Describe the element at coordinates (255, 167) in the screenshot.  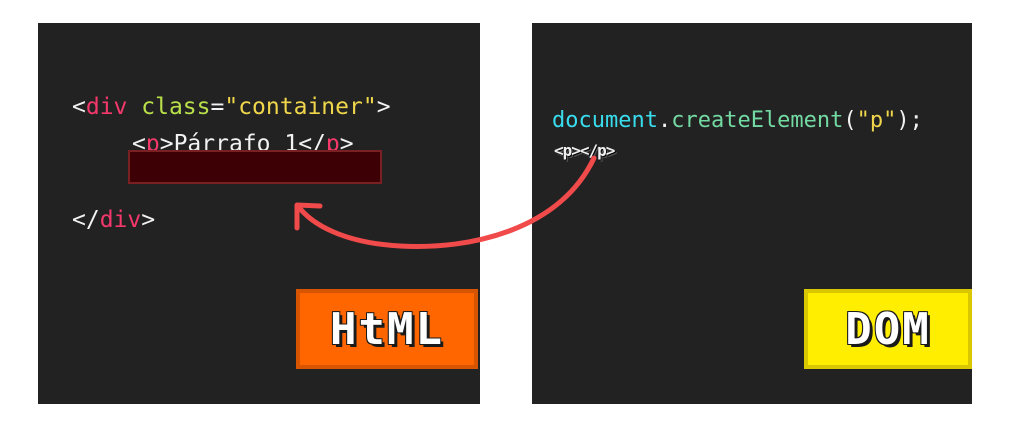
I see `insertion-placeholder` at that location.